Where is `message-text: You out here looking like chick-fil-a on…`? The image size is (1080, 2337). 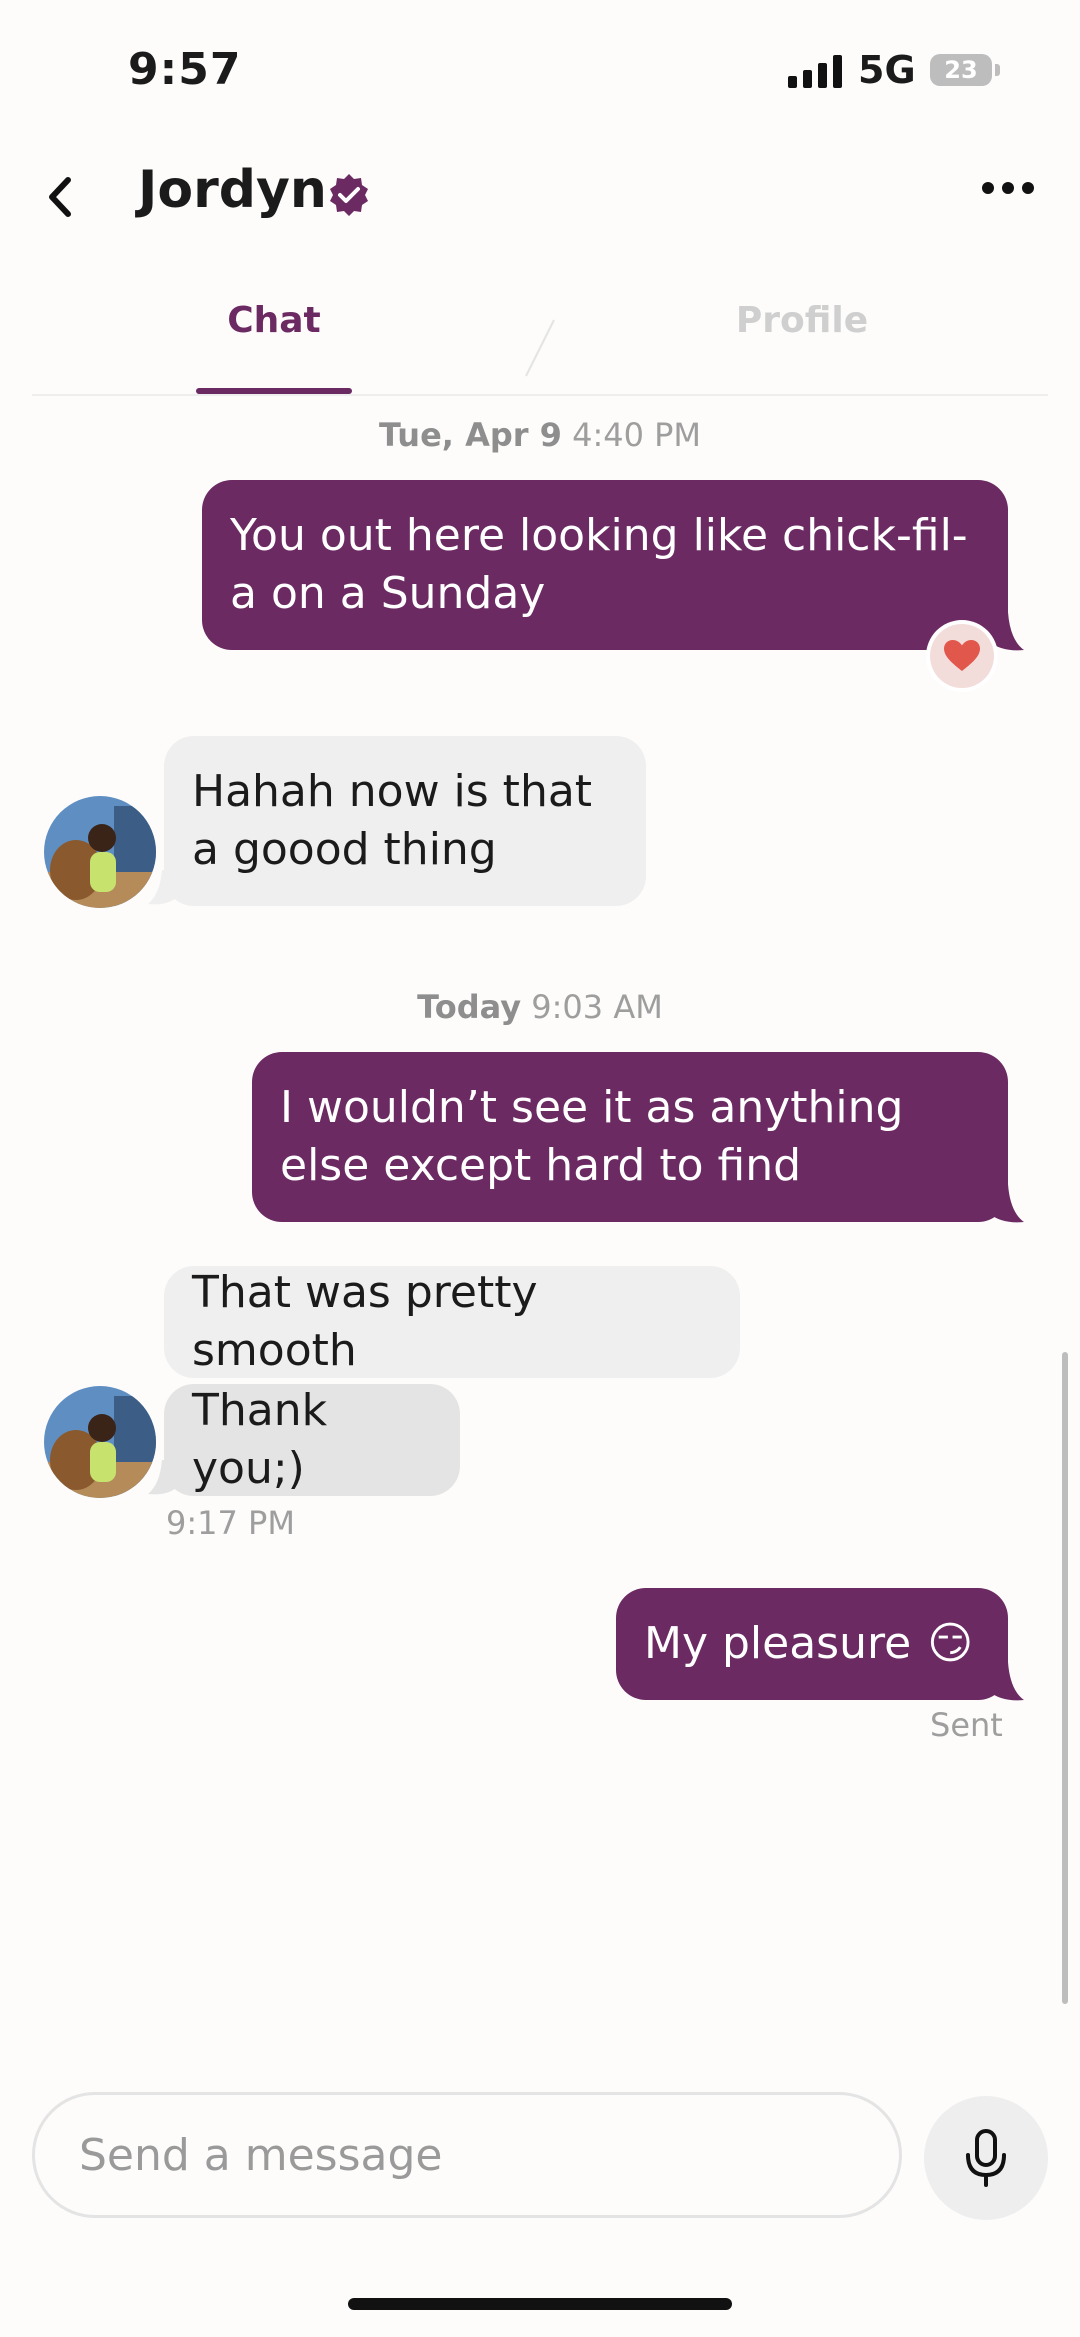 message-text: You out here looking like chick-fil-a on… is located at coordinates (599, 564).